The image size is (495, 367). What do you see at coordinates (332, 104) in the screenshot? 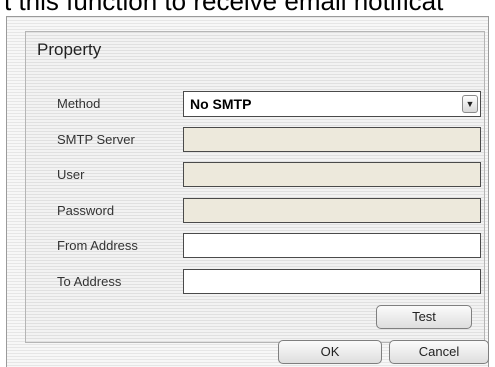
I see `method-select: No SMTP ▼` at bounding box center [332, 104].